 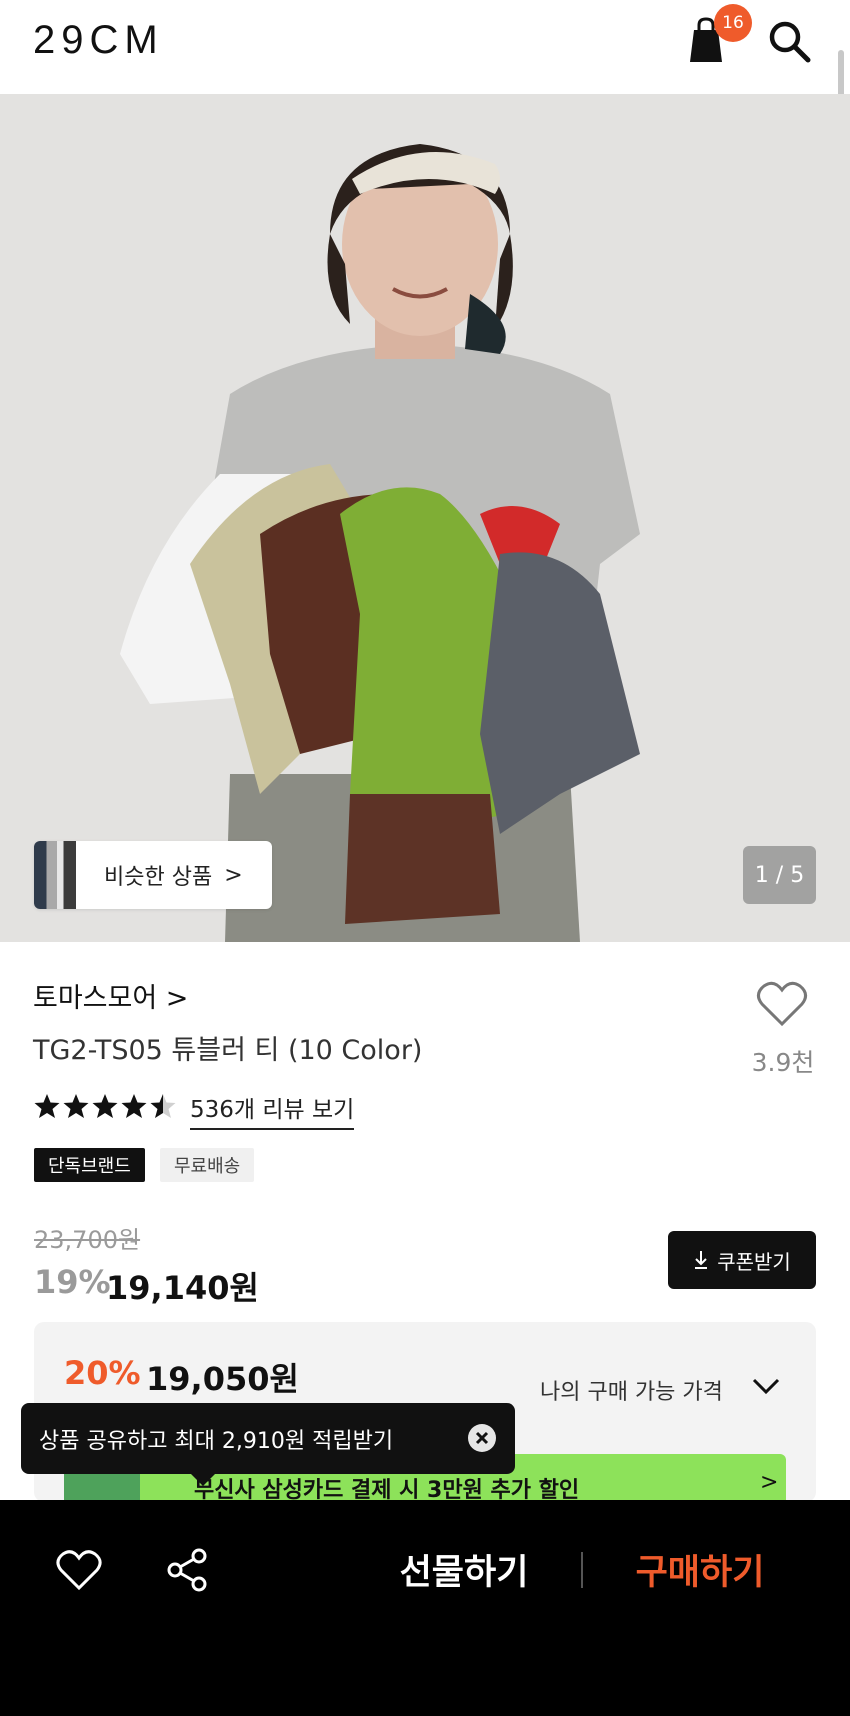 What do you see at coordinates (700, 1569) in the screenshot?
I see `buy-button: 구매하기` at bounding box center [700, 1569].